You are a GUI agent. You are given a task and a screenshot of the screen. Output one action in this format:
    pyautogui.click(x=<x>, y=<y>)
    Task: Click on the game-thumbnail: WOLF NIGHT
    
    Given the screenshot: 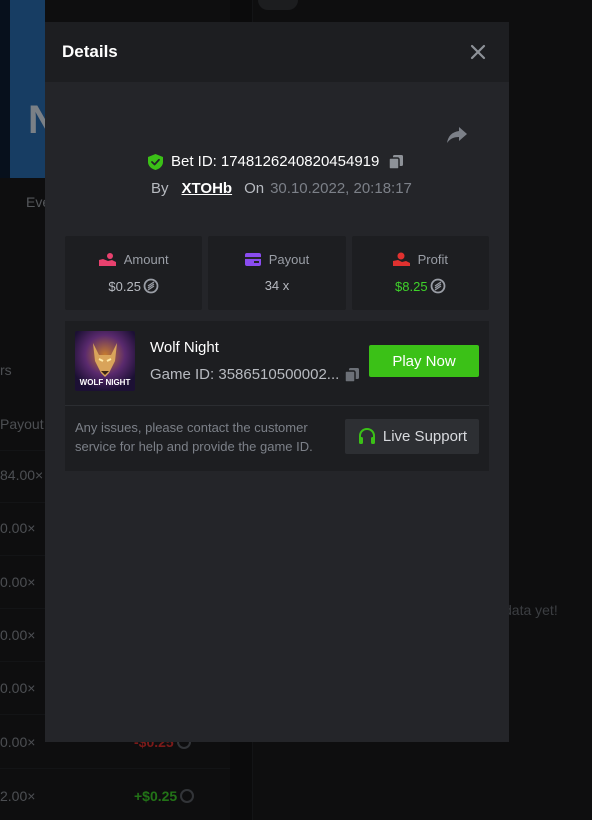 What is the action you would take?
    pyautogui.click(x=105, y=361)
    